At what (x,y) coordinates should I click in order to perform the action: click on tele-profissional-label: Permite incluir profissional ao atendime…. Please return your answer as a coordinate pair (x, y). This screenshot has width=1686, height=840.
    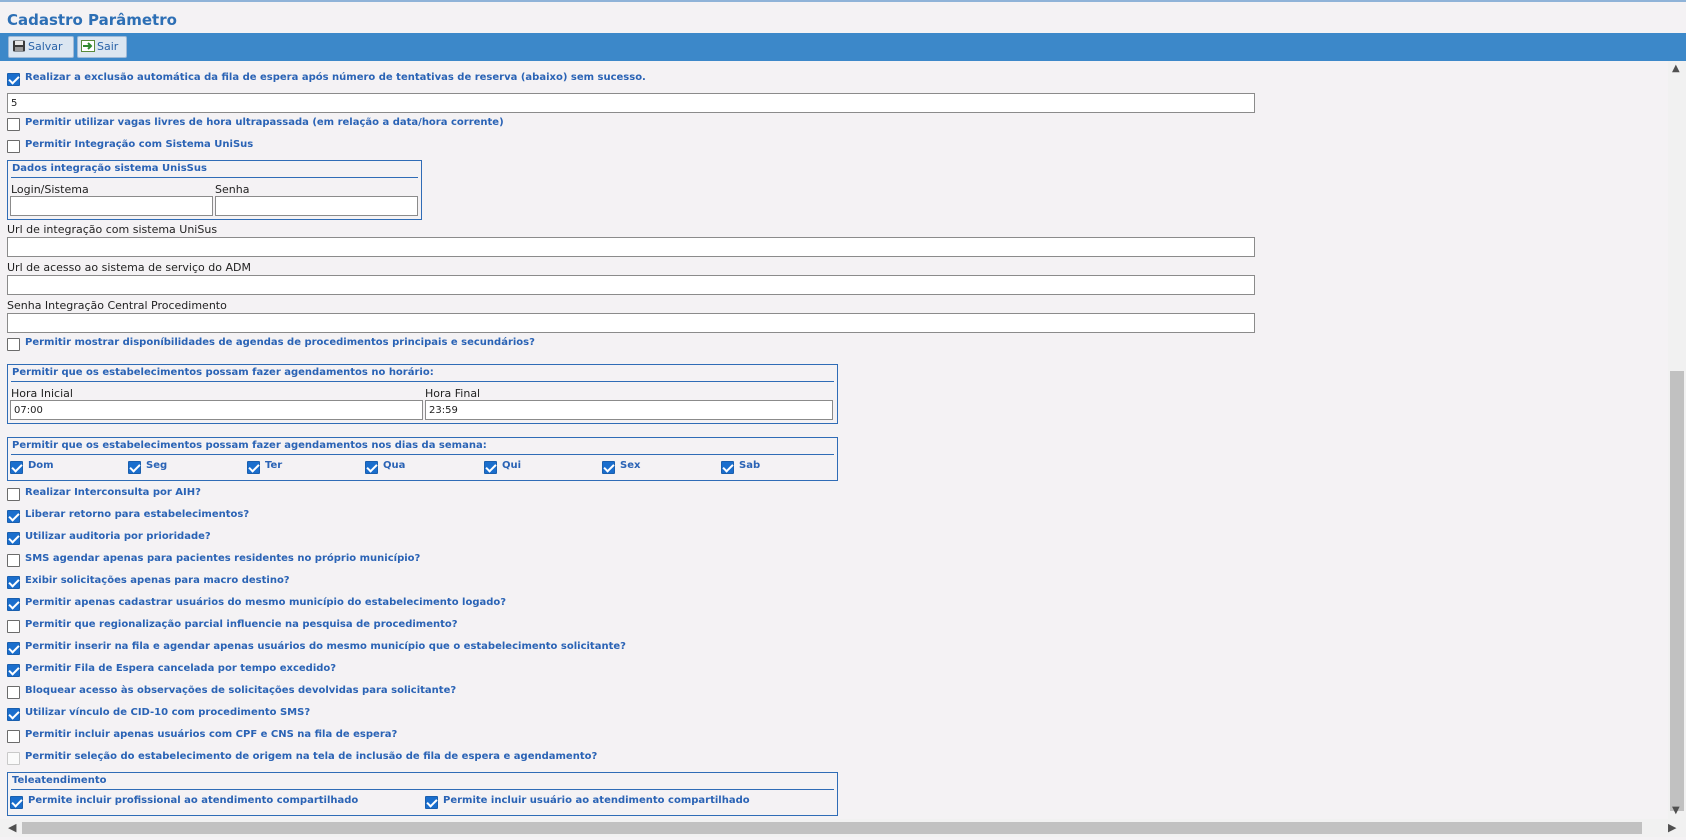
    Looking at the image, I should click on (193, 800).